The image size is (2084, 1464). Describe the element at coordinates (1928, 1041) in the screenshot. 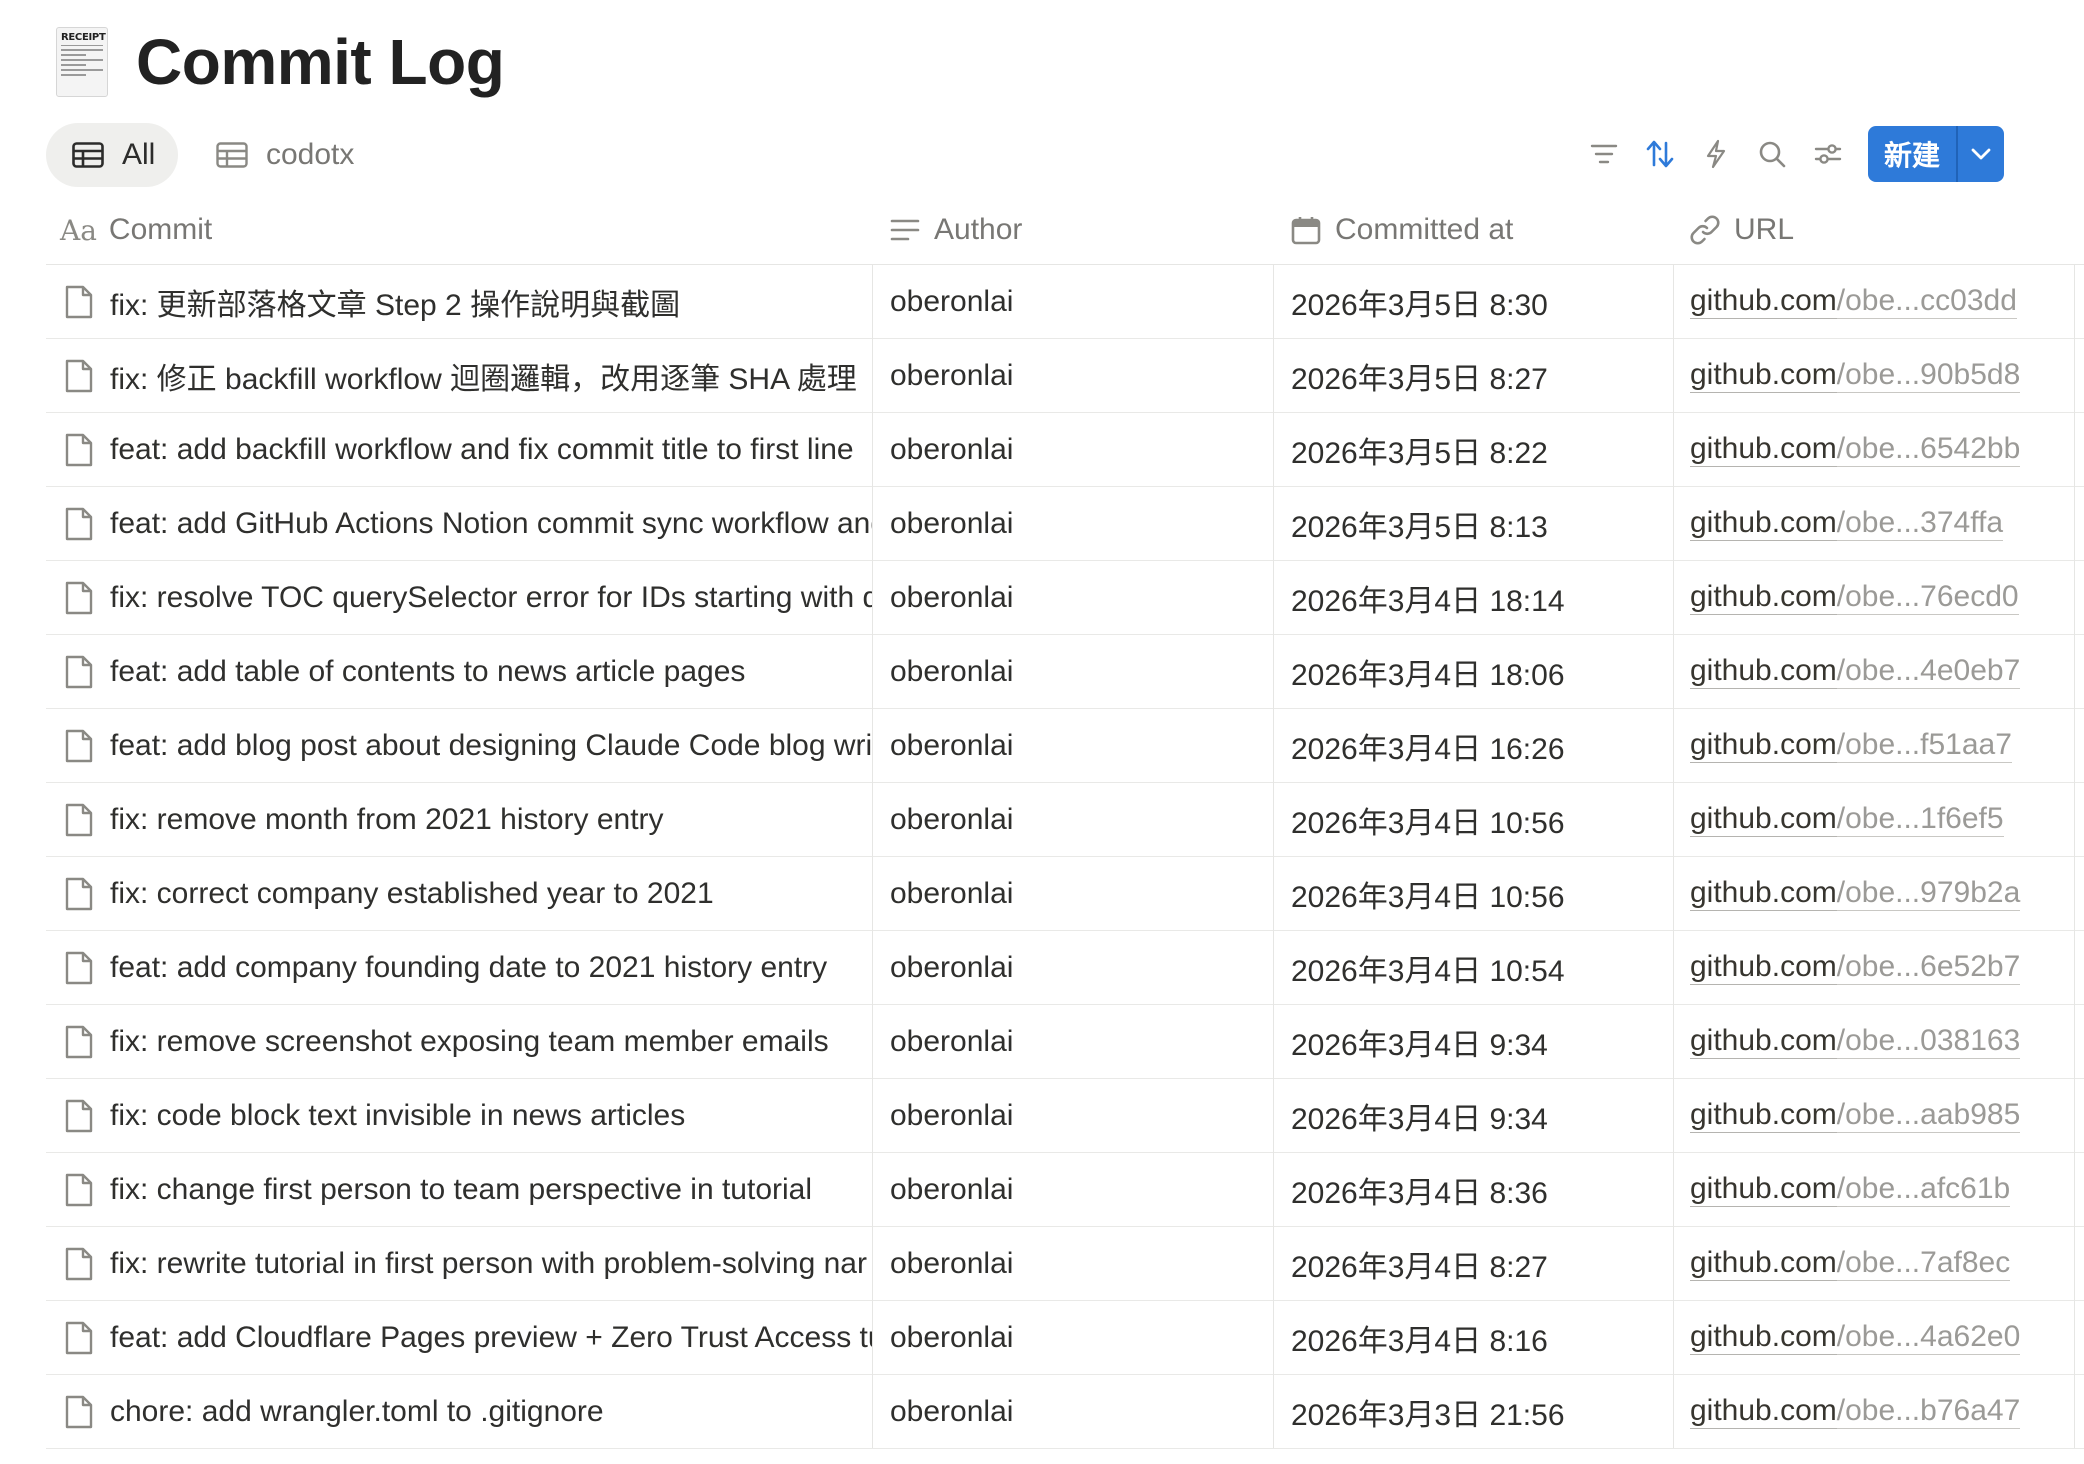

I see `url-link-path: /obe...038163` at that location.